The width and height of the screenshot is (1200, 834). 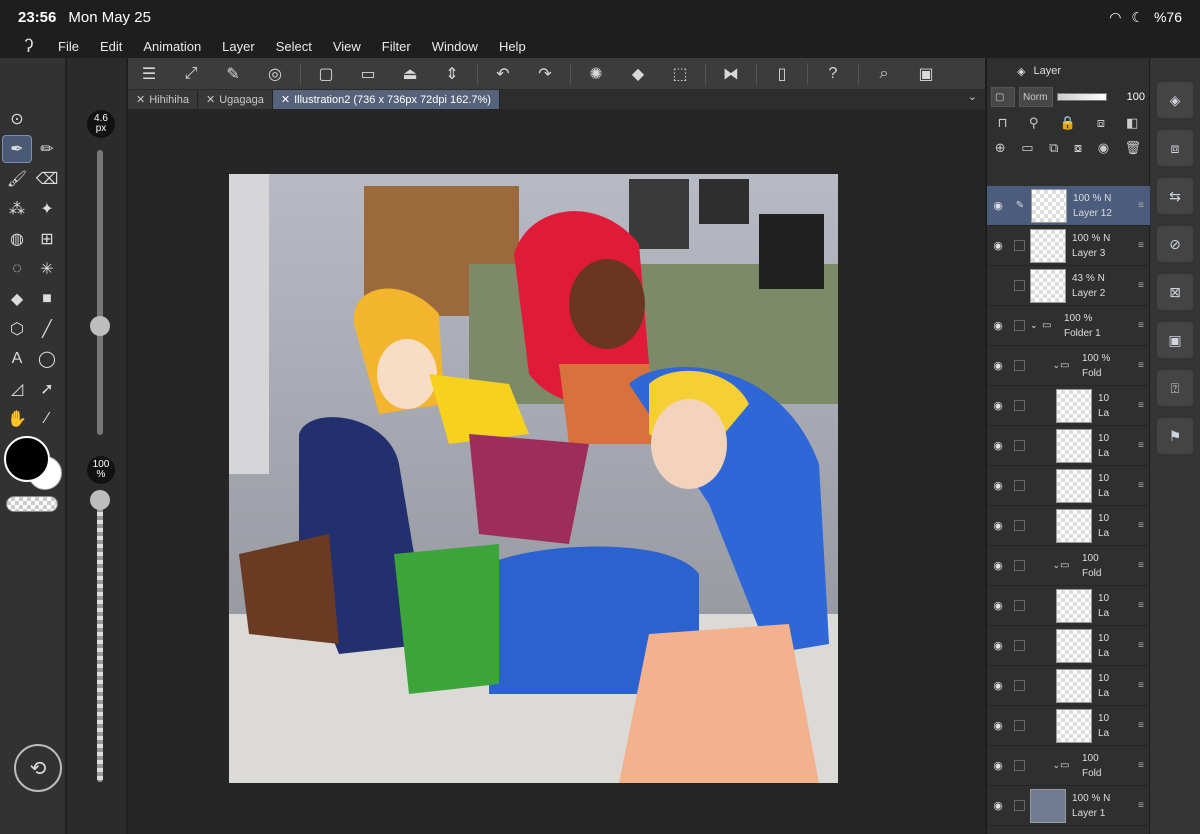 I want to click on lock-icon: 🔒, so click(x=1067, y=123).